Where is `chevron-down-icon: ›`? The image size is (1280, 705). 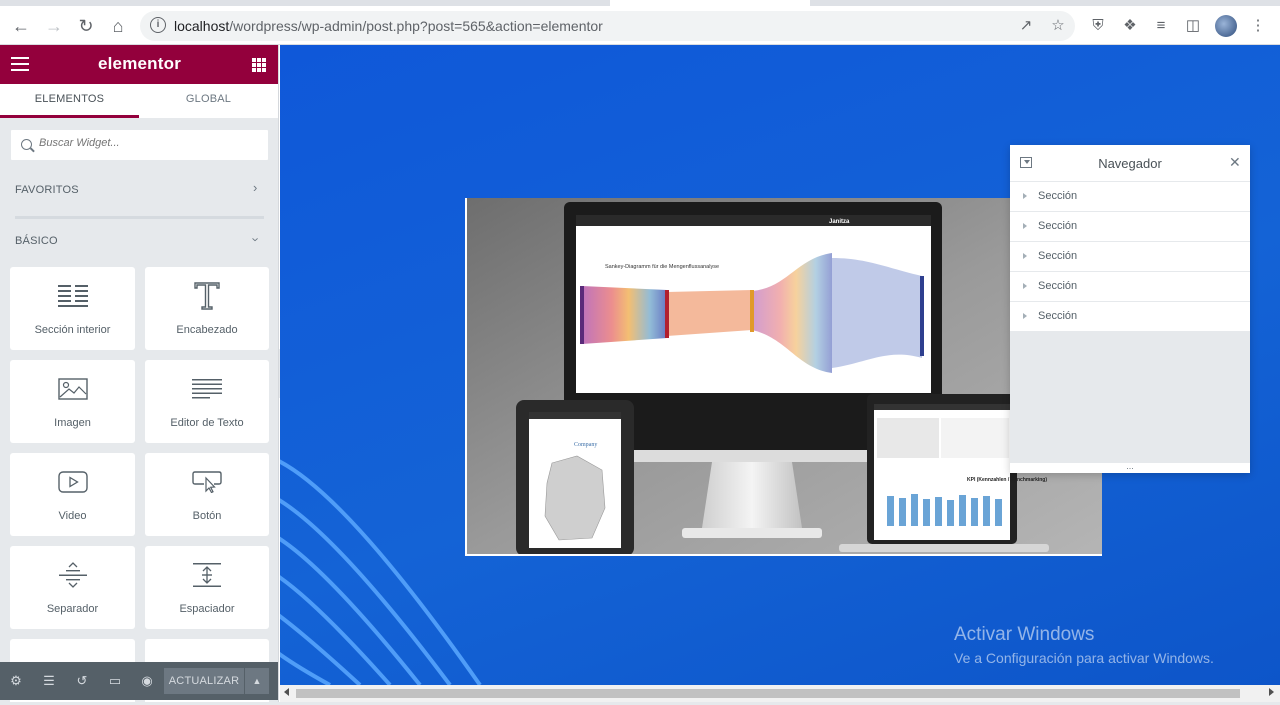 chevron-down-icon: › is located at coordinates (256, 239).